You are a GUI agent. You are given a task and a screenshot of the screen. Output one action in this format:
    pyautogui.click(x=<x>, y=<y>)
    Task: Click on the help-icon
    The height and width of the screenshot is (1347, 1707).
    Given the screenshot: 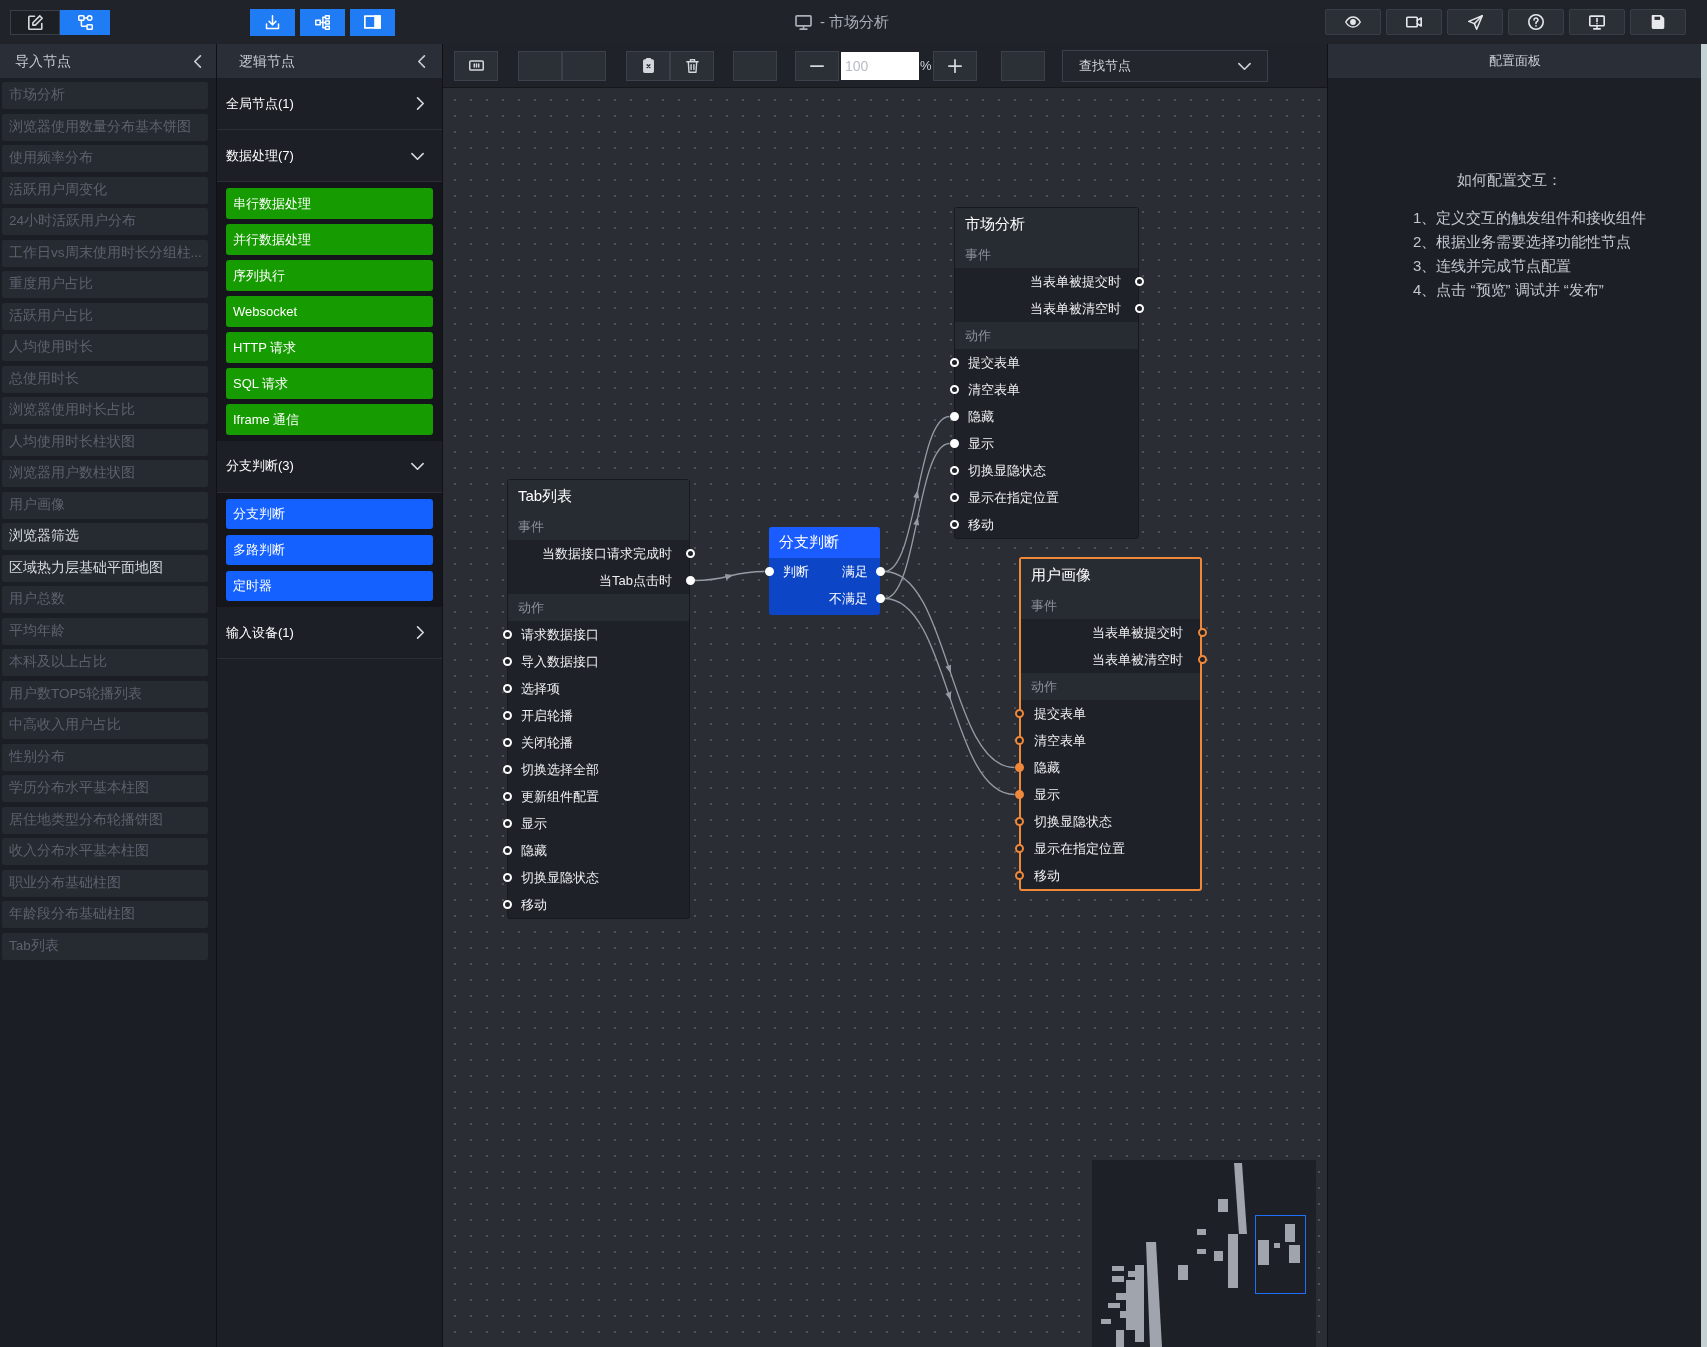 What is the action you would take?
    pyautogui.click(x=1536, y=22)
    